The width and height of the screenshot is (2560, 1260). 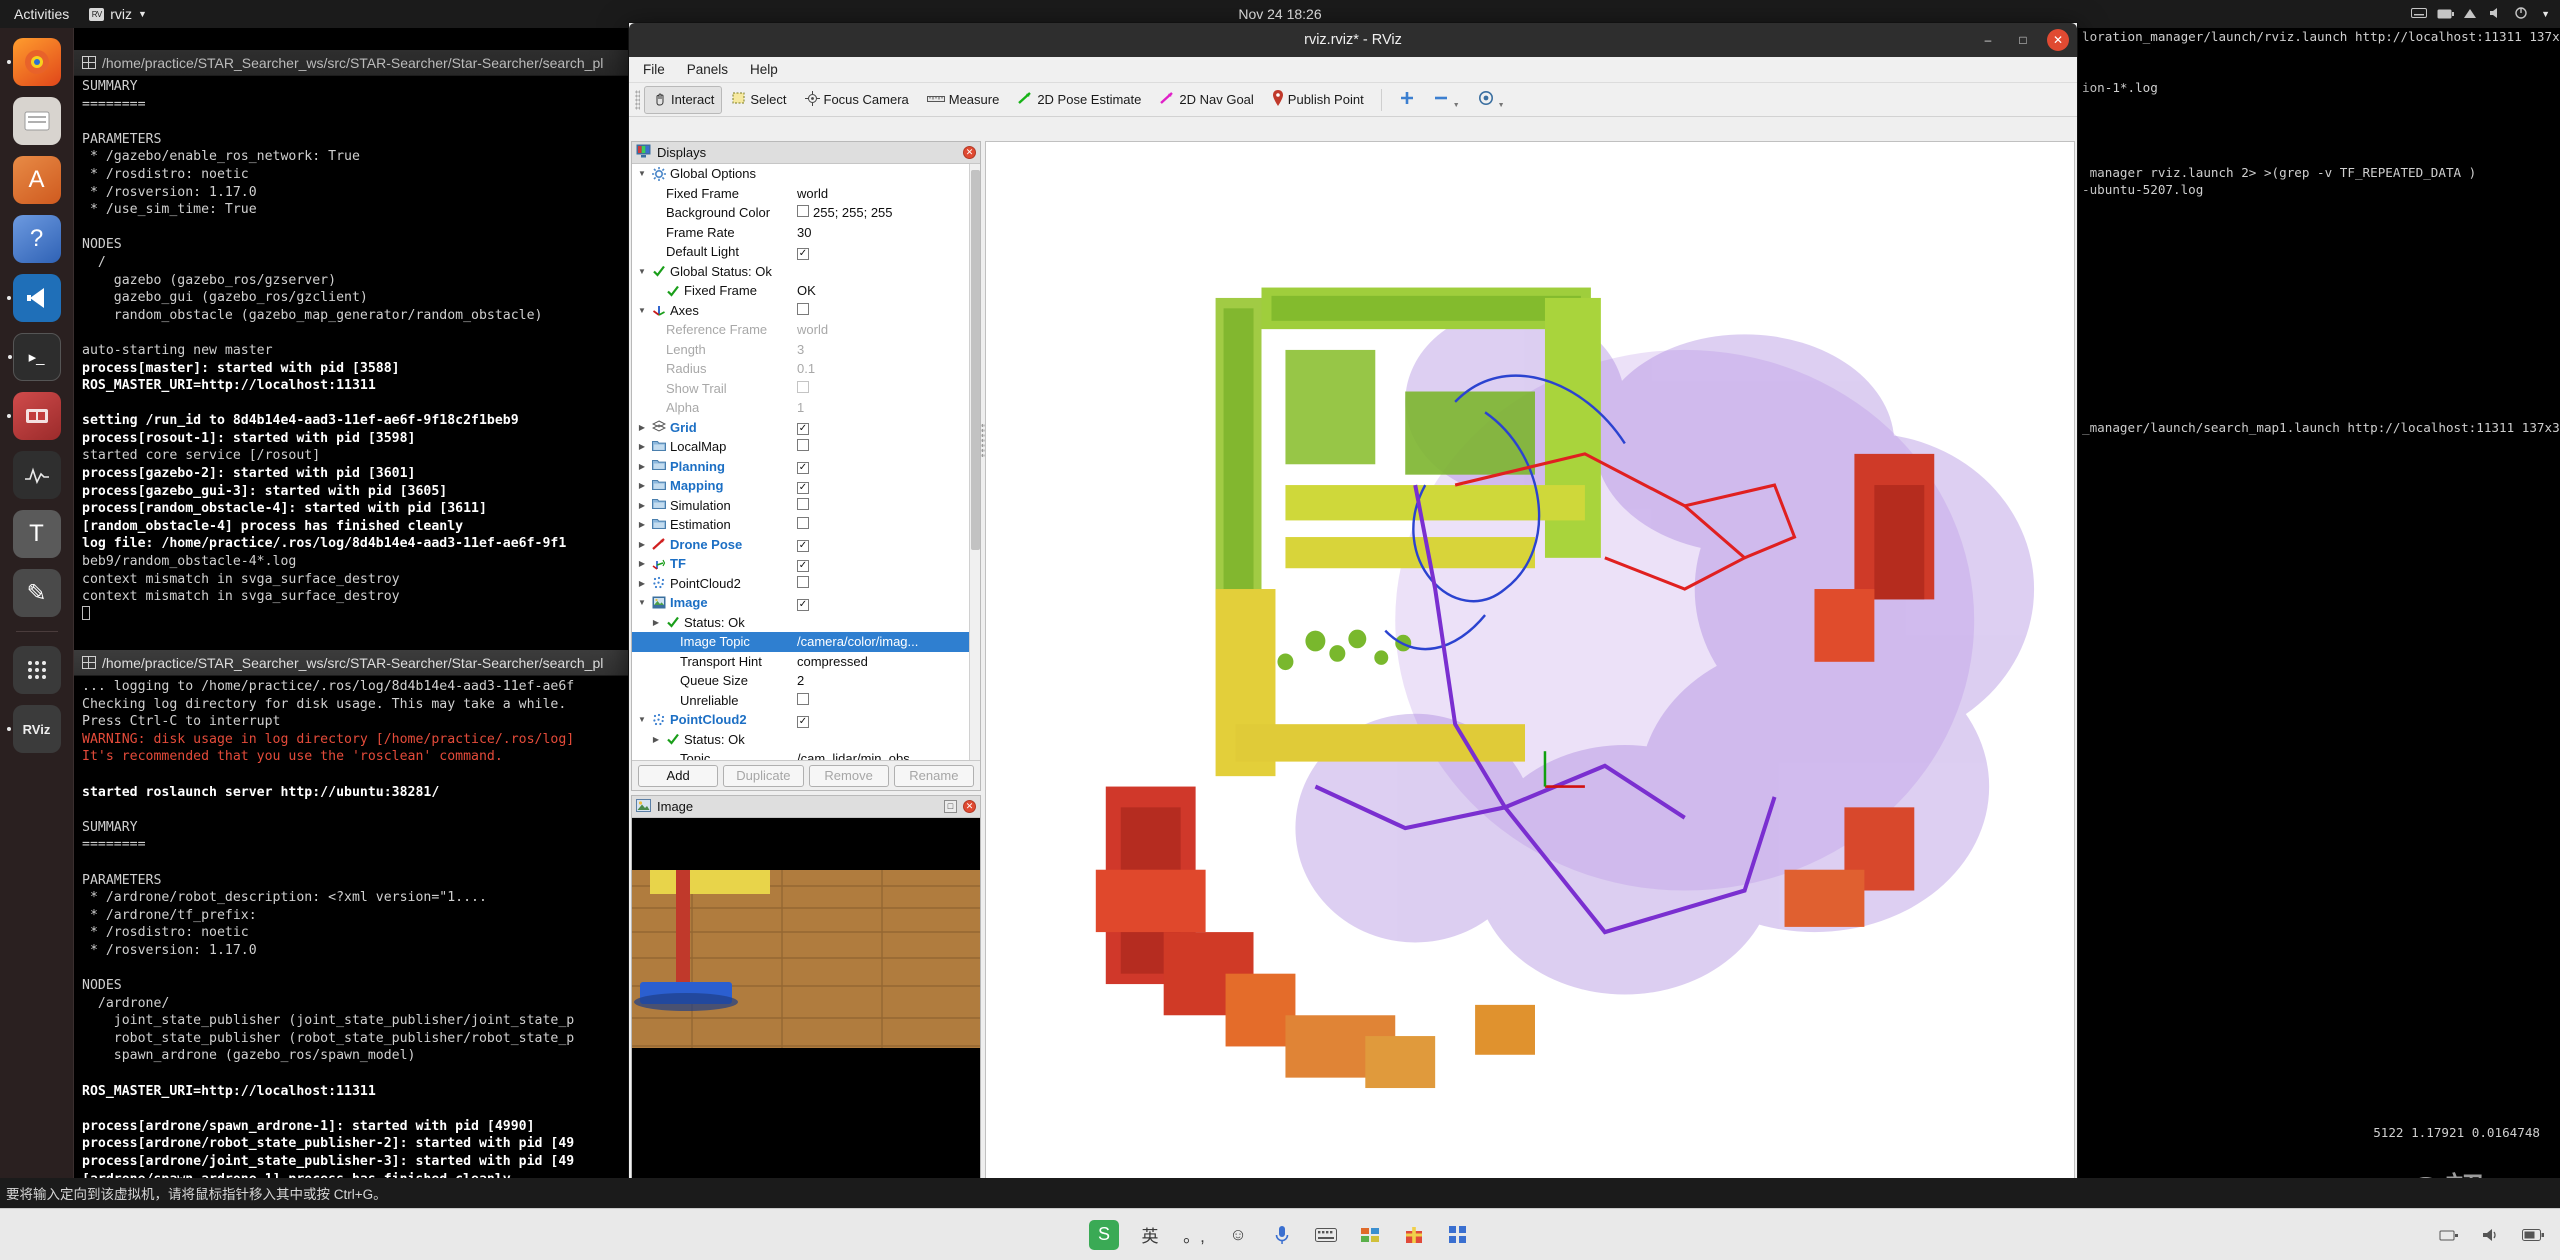 I want to click on display-row-background-color: Background Color 255; 255; 255, so click(x=806, y=213).